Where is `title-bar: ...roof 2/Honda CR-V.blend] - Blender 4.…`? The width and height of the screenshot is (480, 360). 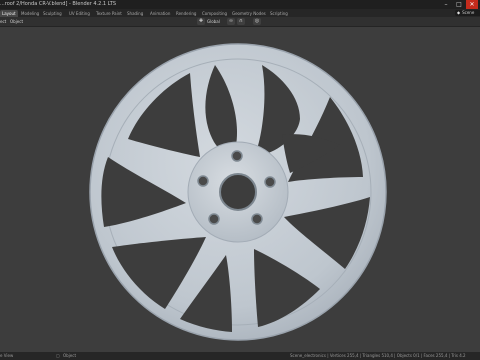
title-bar: ...roof 2/Honda CR-V.blend] - Blender 4.… is located at coordinates (240, 4).